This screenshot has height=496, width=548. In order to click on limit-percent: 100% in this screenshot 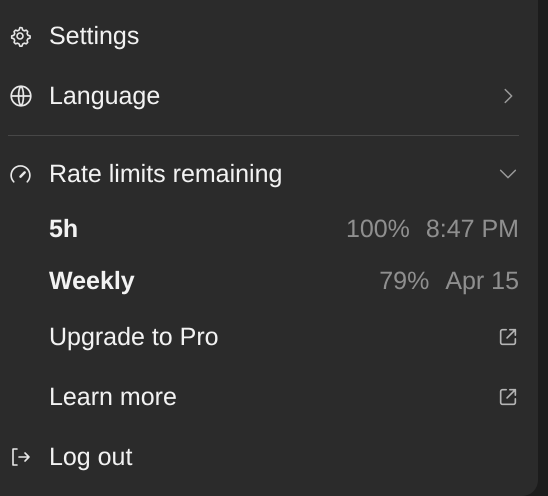, I will do `click(378, 229)`.